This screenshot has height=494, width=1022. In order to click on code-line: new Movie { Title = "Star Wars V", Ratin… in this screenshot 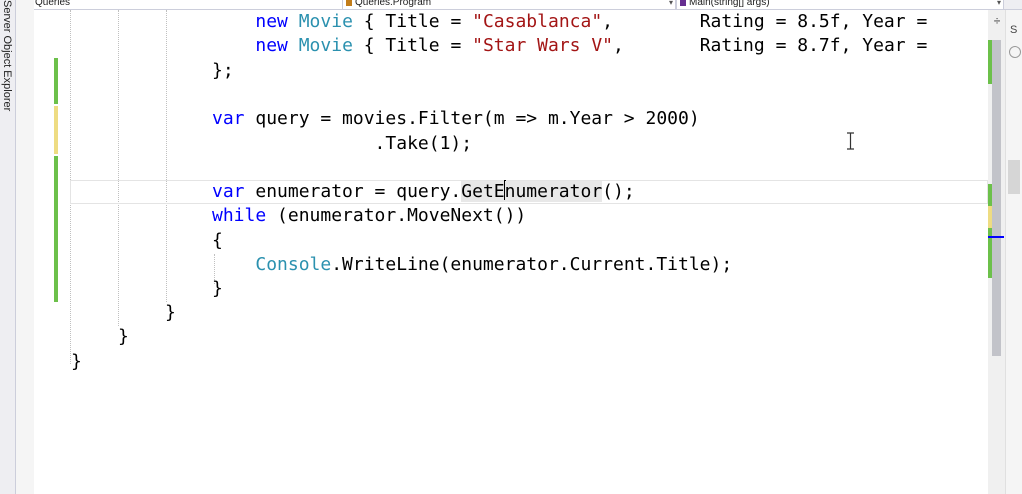, I will do `click(575, 46)`.